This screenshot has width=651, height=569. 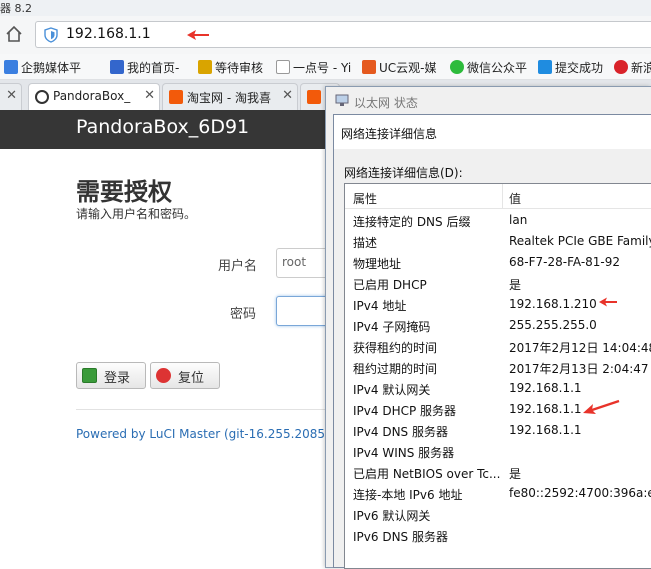 I want to click on table-row: 租约过期的时间 2017年2月13日 2:04:47, so click(x=498, y=367).